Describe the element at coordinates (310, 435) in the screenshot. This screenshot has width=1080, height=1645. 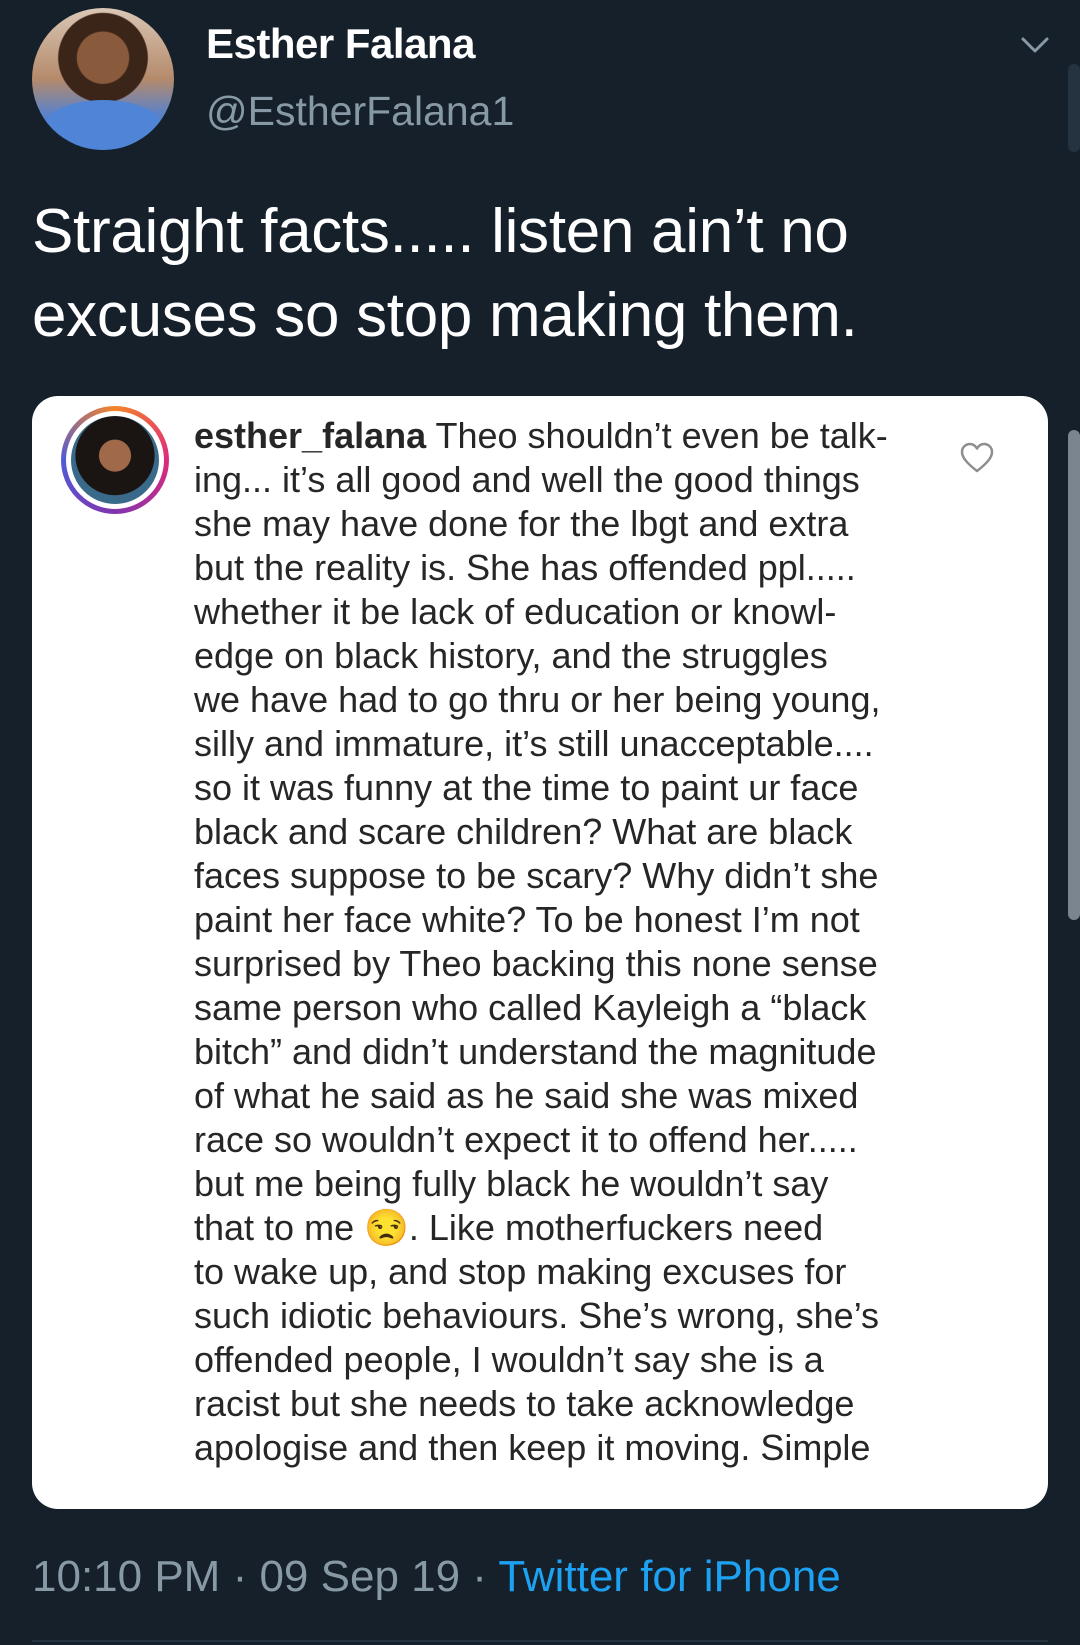
I see `comment-username: esther_falana` at that location.